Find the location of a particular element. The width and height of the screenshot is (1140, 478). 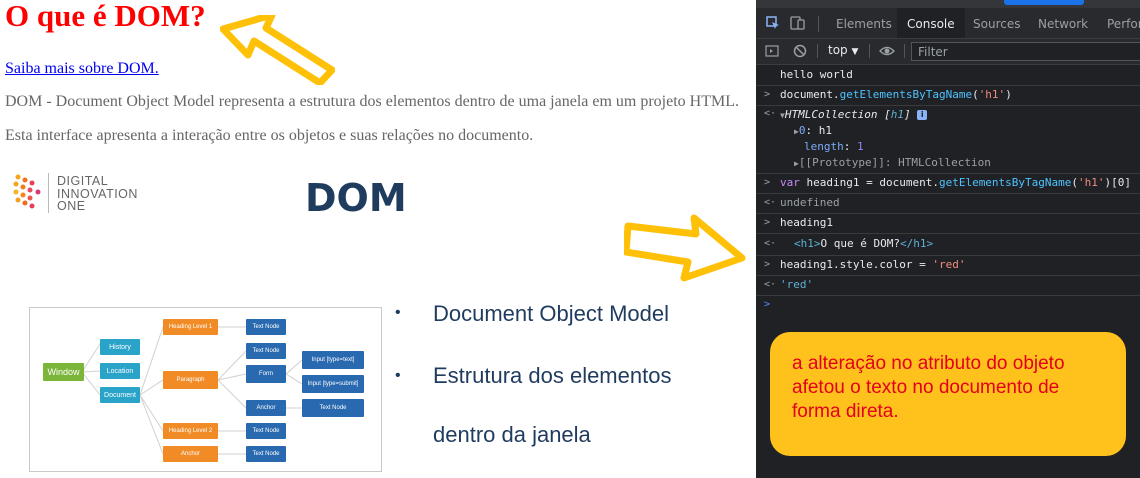

bullet-item: dentro da janela is located at coordinates (512, 434).